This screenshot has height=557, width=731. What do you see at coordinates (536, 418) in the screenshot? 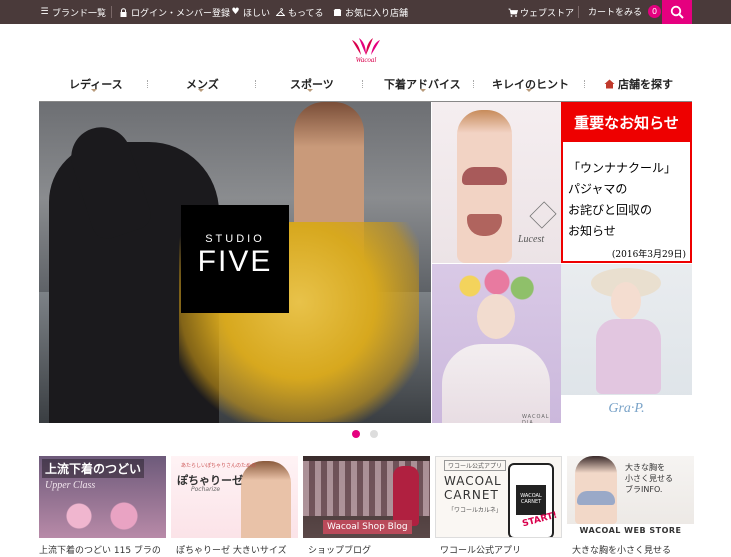
I see `wacoal-dia-brand-text: WACOAL DIA` at bounding box center [536, 418].